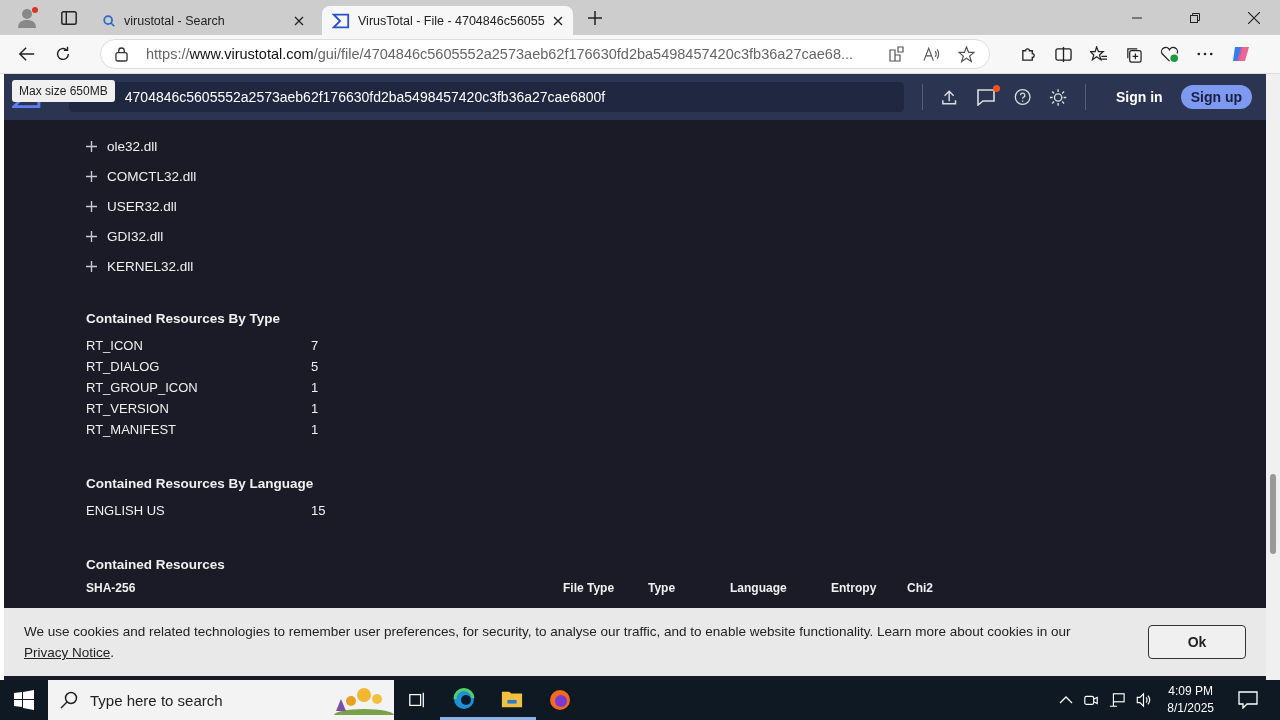 This screenshot has height=720, width=1280. What do you see at coordinates (67, 652) in the screenshot?
I see `privacy-notice-link: Privacy Notice` at bounding box center [67, 652].